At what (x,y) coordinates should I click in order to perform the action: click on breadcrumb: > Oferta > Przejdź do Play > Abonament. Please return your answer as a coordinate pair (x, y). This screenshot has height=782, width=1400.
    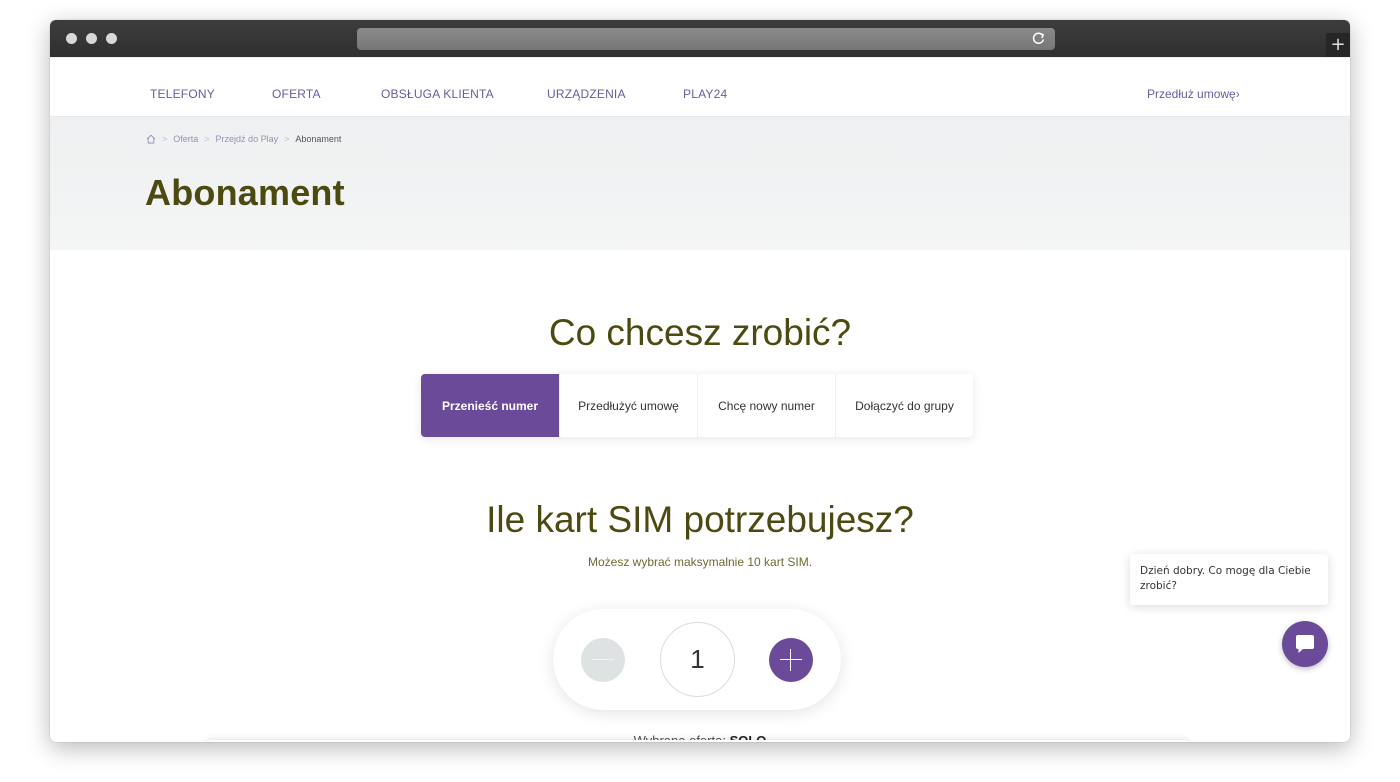
    Looking at the image, I should click on (243, 139).